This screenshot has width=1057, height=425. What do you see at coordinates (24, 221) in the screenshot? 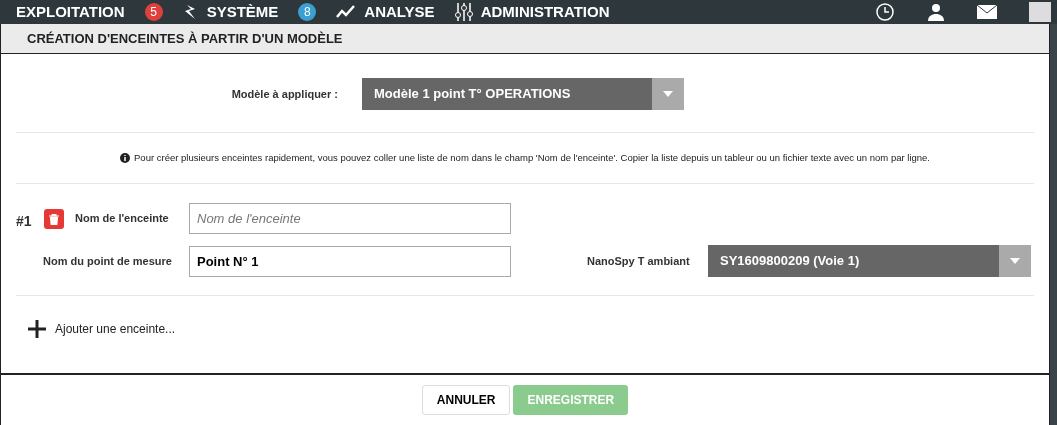
I see `enclosure-number: #1` at bounding box center [24, 221].